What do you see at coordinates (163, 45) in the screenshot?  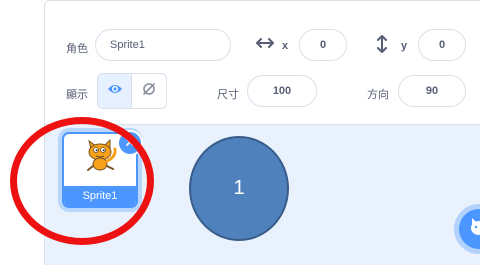 I see `sprite-name-input: Sprite1` at bounding box center [163, 45].